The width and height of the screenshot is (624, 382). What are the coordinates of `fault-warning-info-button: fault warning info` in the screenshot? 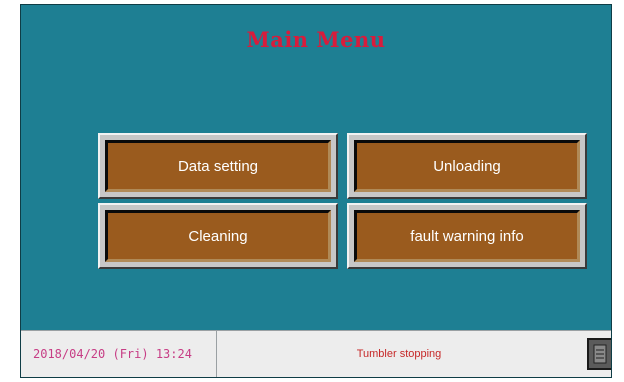 It's located at (467, 236).